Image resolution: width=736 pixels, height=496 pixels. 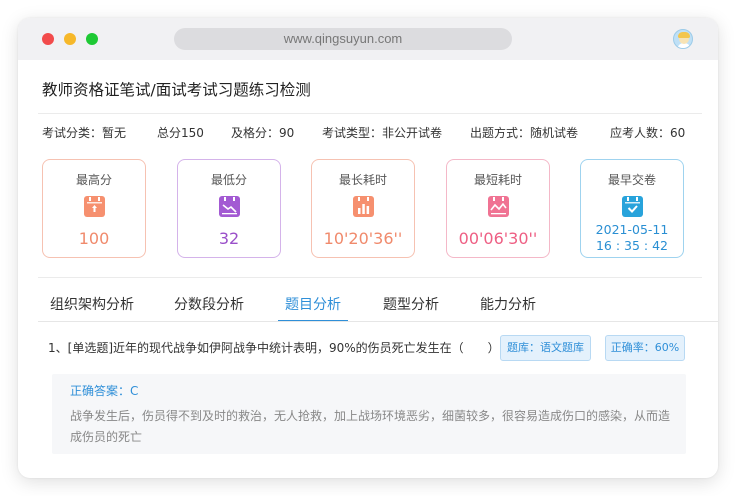 What do you see at coordinates (363, 238) in the screenshot?
I see `stat-value: 10'20'36''` at bounding box center [363, 238].